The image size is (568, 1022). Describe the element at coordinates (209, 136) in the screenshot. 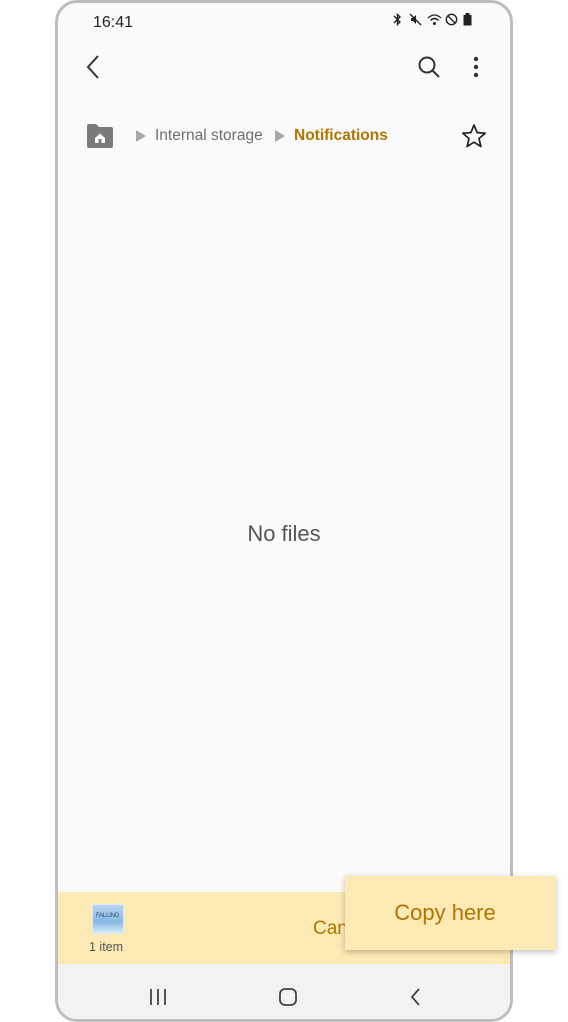

I see `breadcrumb-internal-storage: Internal storage` at that location.